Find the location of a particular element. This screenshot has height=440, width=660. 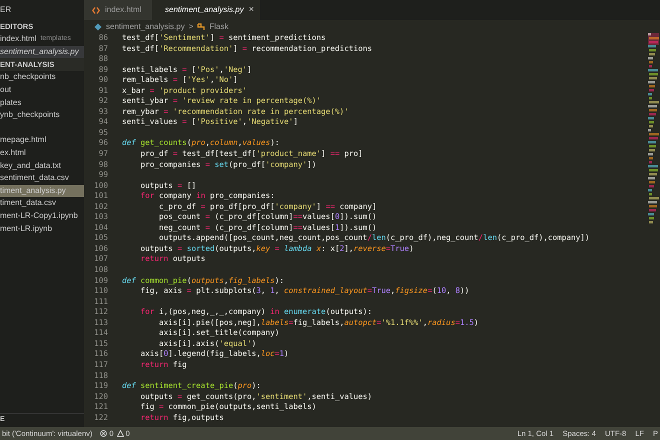

file-item: out is located at coordinates (42, 90).